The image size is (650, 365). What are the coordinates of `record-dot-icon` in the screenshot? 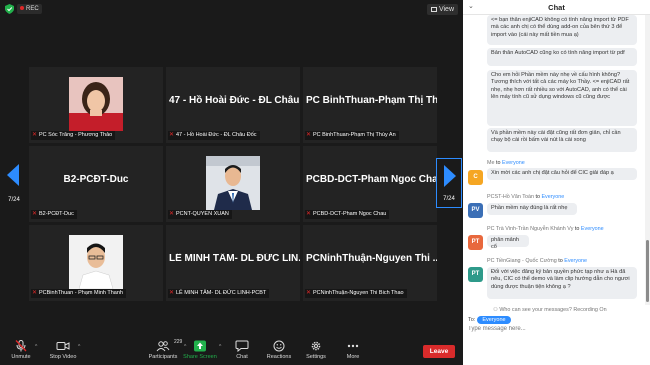 It's located at (22, 8).